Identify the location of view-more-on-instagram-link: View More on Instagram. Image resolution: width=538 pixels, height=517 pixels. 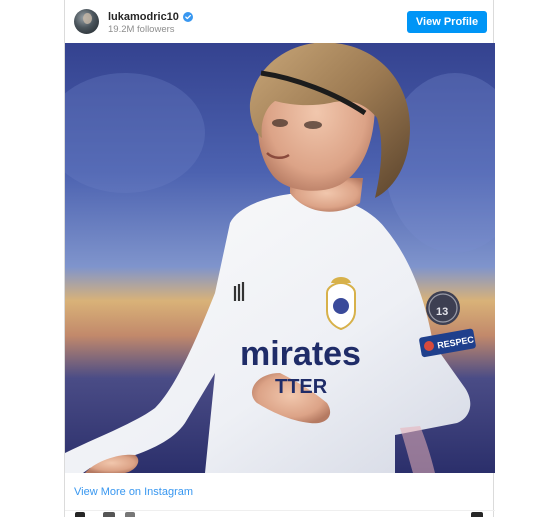
(133, 492).